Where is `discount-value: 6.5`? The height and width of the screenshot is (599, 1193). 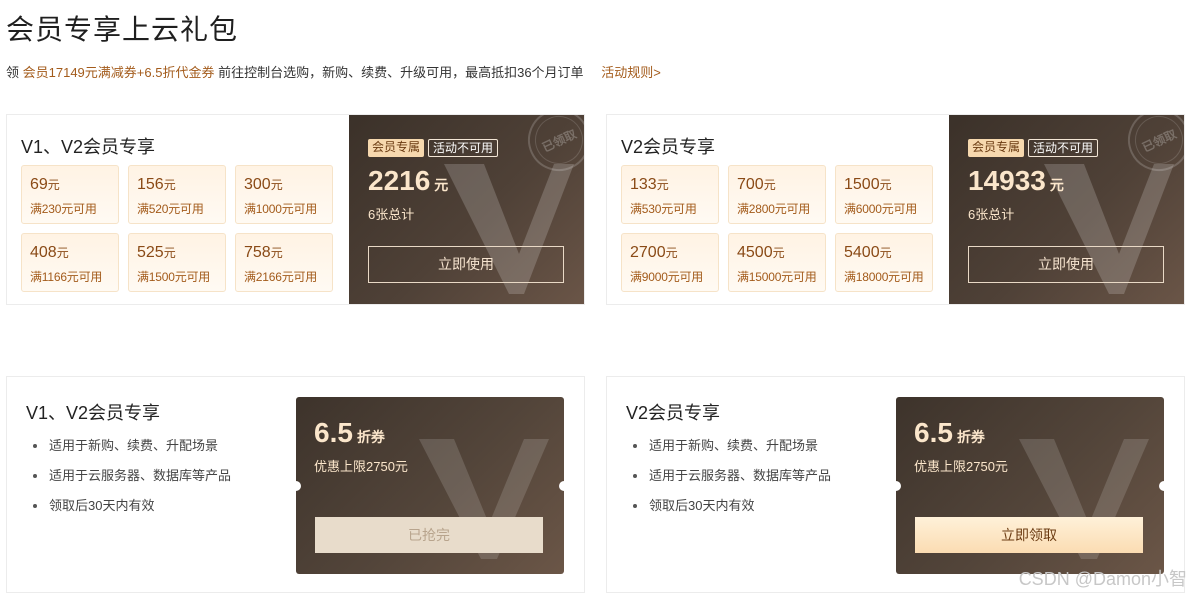 discount-value: 6.5 is located at coordinates (333, 432).